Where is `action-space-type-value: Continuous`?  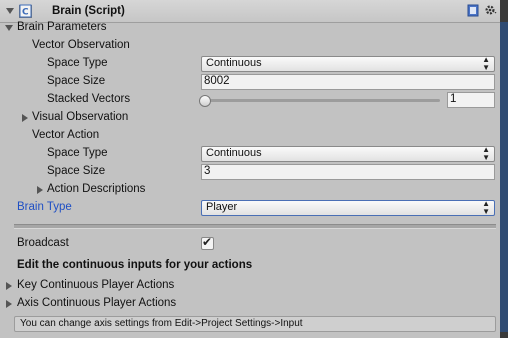 action-space-type-value: Continuous is located at coordinates (234, 153).